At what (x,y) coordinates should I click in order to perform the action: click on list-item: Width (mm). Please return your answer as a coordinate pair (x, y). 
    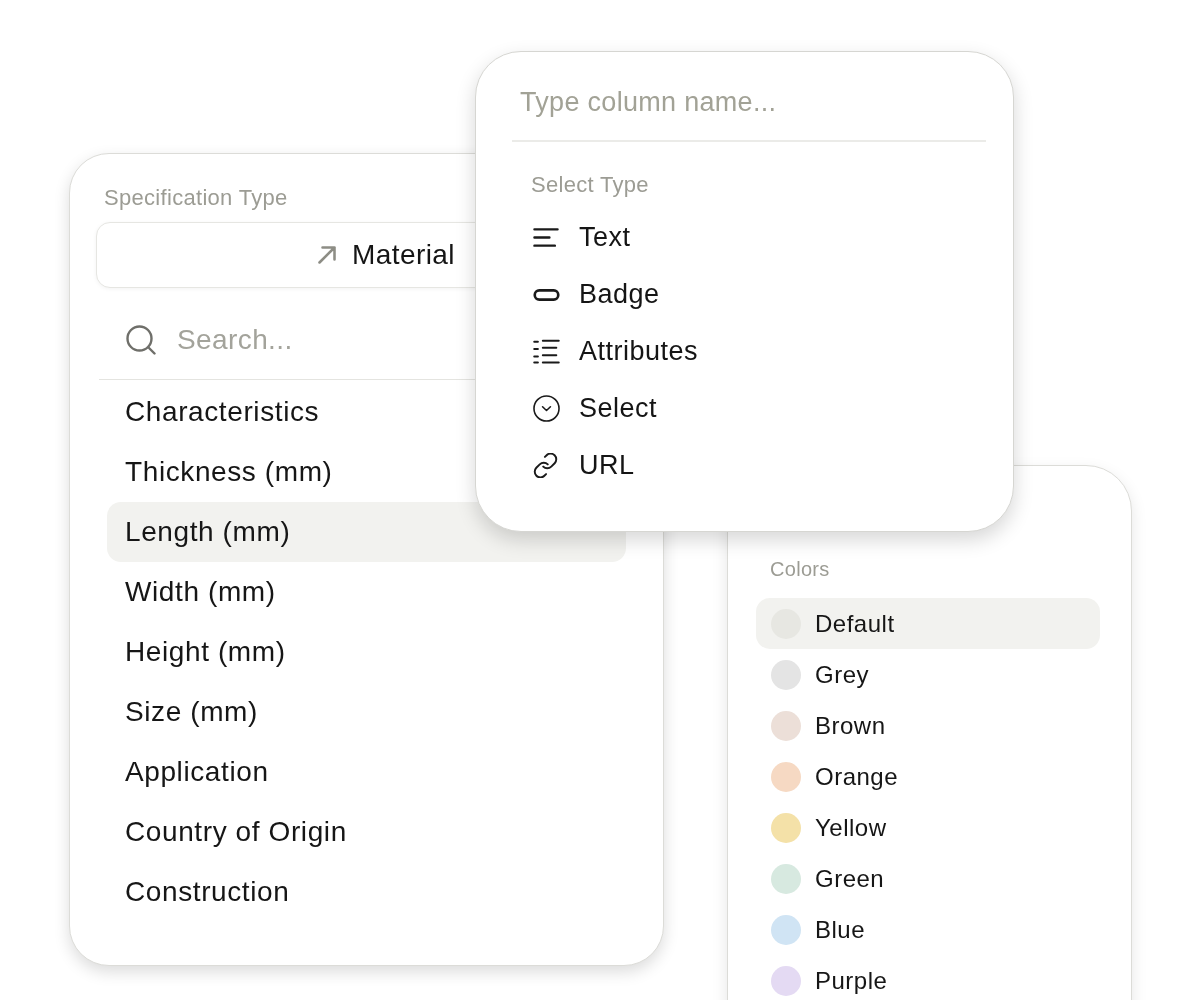
    Looking at the image, I should click on (366, 592).